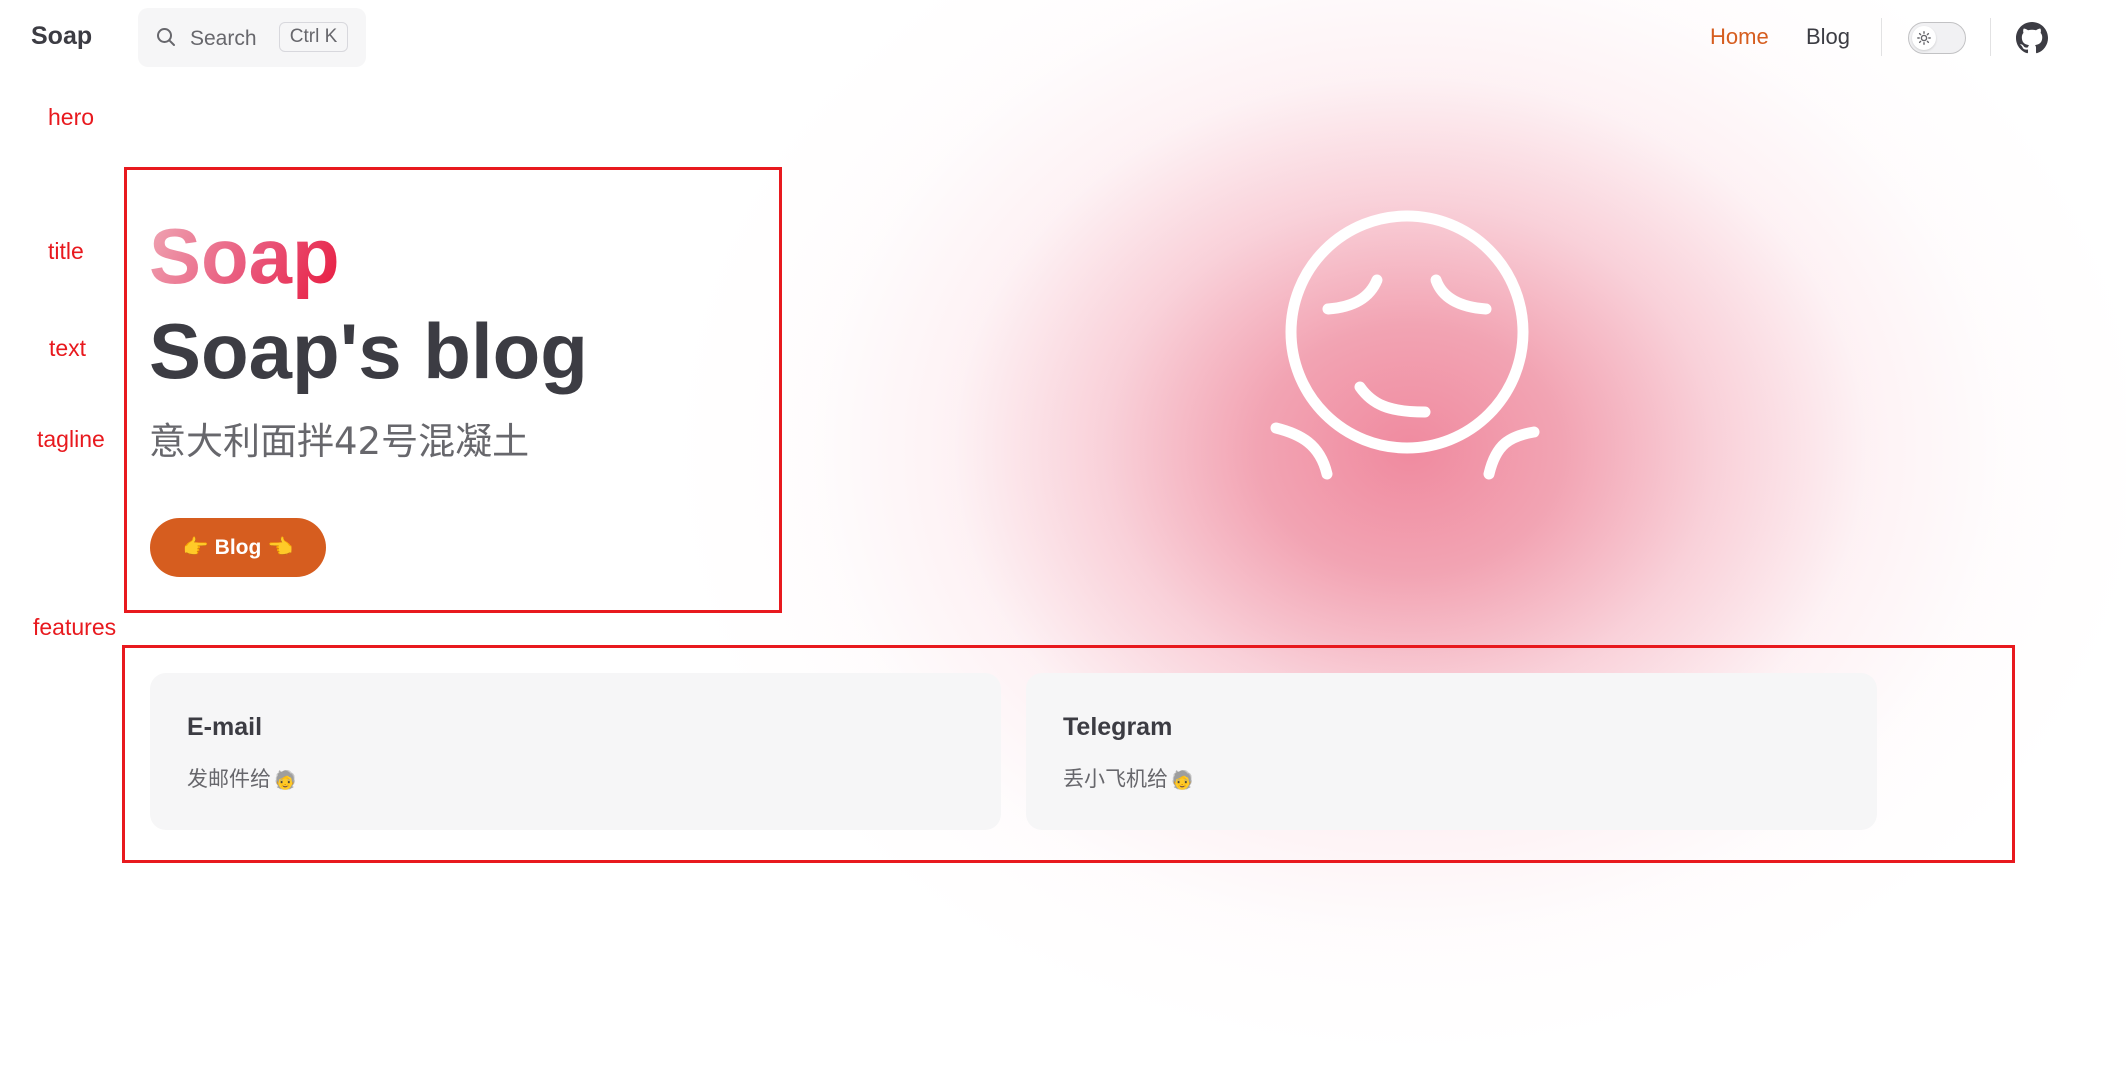 The image size is (2126, 1080). I want to click on feature-details: 发邮件给 🧓, so click(241, 778).